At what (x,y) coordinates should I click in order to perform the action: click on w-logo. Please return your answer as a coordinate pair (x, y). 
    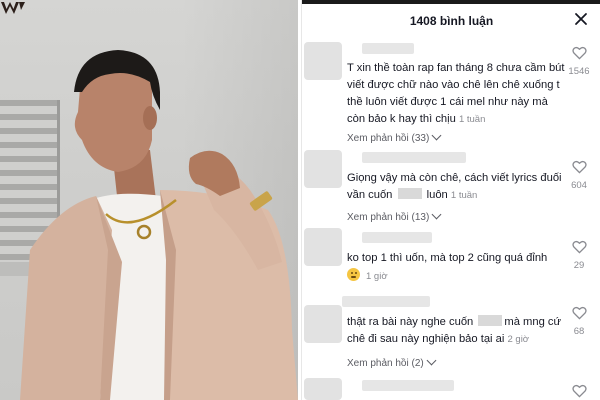
    Looking at the image, I should click on (13, 8).